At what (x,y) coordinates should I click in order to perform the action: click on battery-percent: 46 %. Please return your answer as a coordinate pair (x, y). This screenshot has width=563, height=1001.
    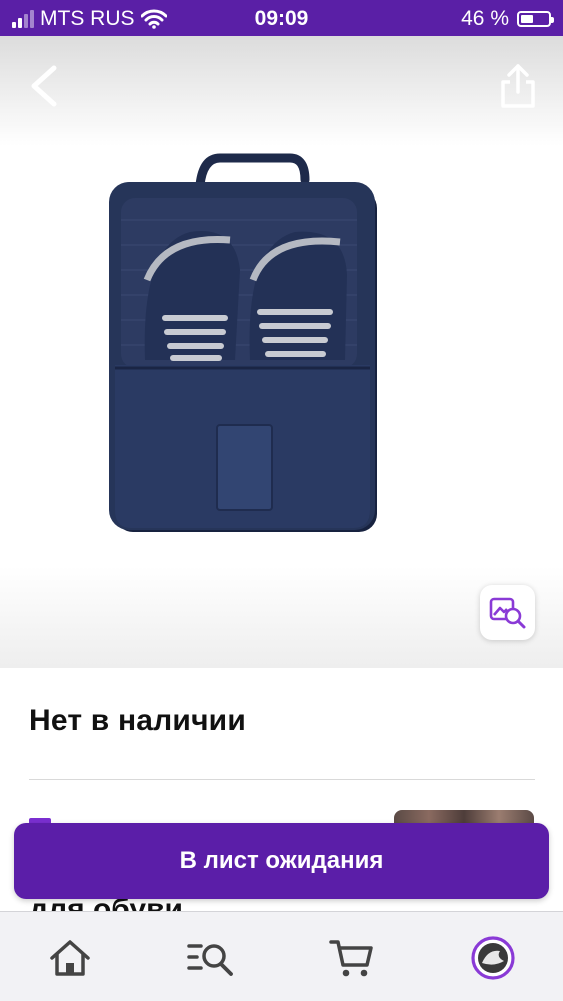
    Looking at the image, I should click on (485, 18).